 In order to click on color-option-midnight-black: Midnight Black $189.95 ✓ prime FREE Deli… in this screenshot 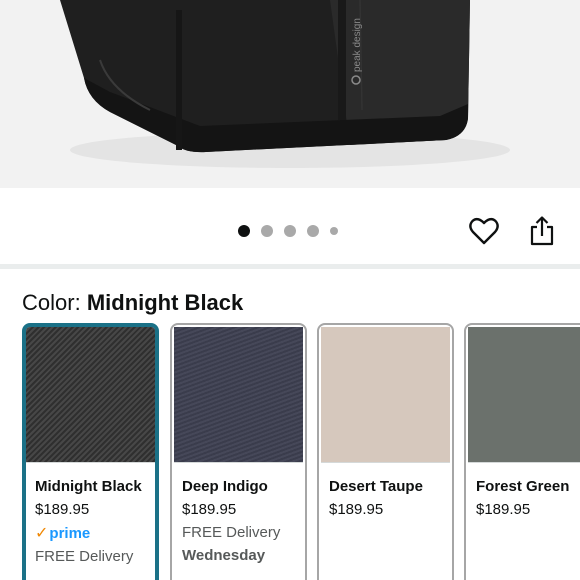, I will do `click(90, 451)`.